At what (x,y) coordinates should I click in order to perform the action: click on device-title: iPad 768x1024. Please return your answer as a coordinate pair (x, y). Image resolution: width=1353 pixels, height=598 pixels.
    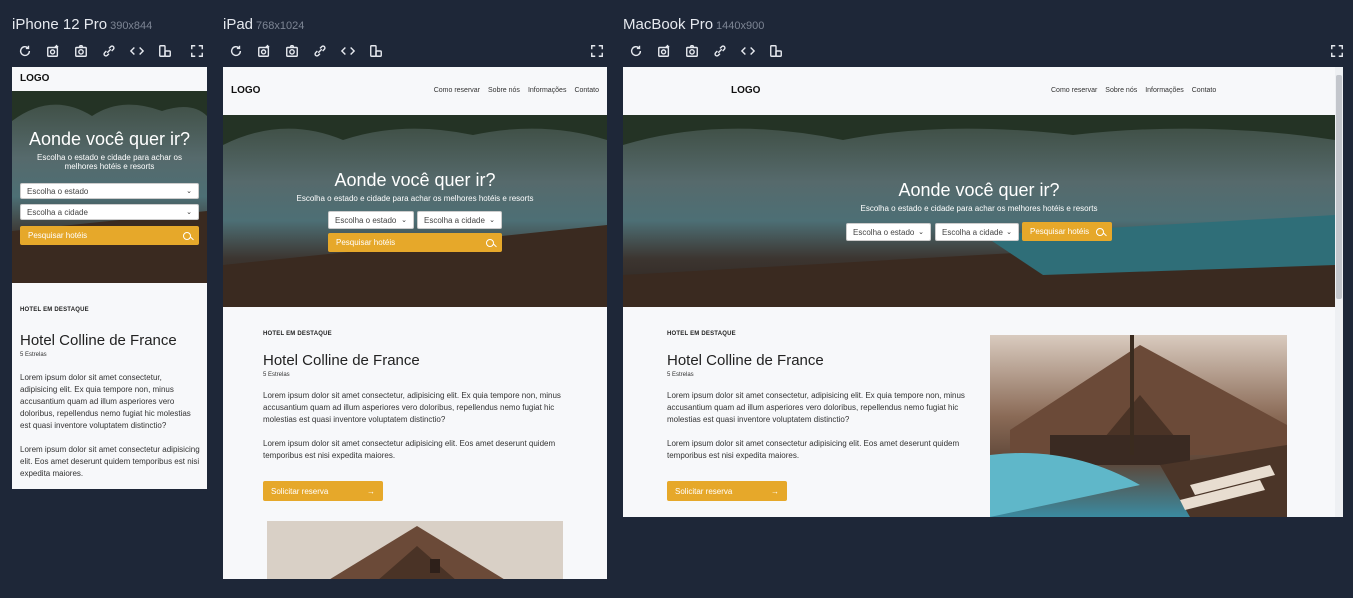
    Looking at the image, I should click on (263, 24).